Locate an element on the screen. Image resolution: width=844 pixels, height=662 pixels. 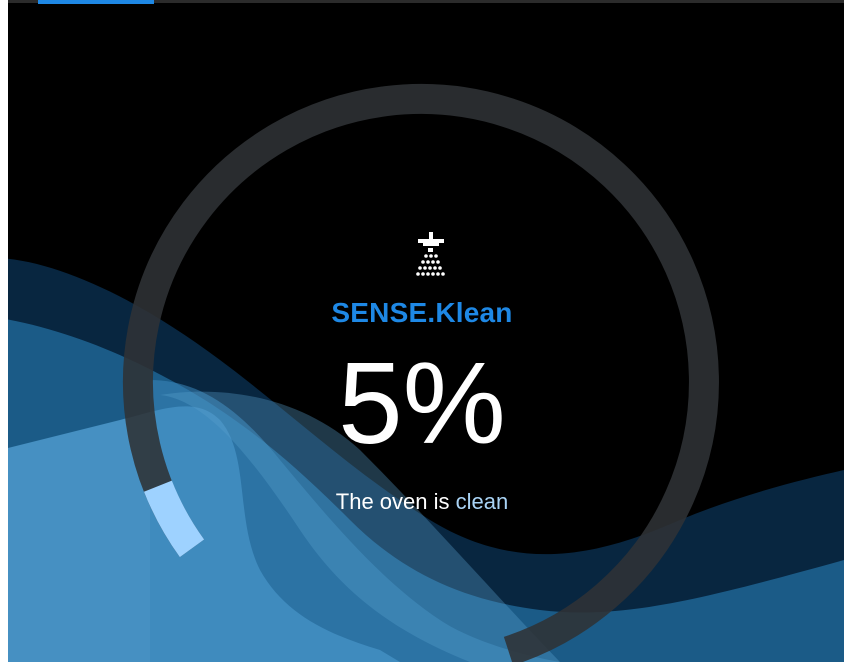
left-edge is located at coordinates (4, 331).